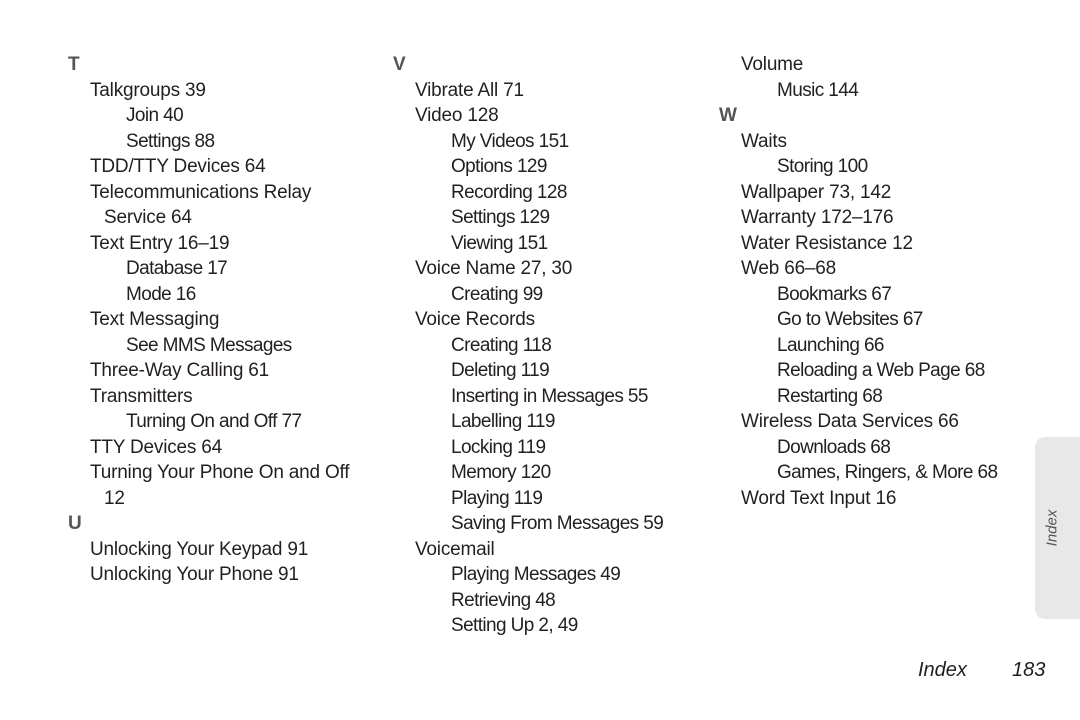 The height and width of the screenshot is (720, 1080). Describe the element at coordinates (1029, 670) in the screenshot. I see `page-number: 183` at that location.